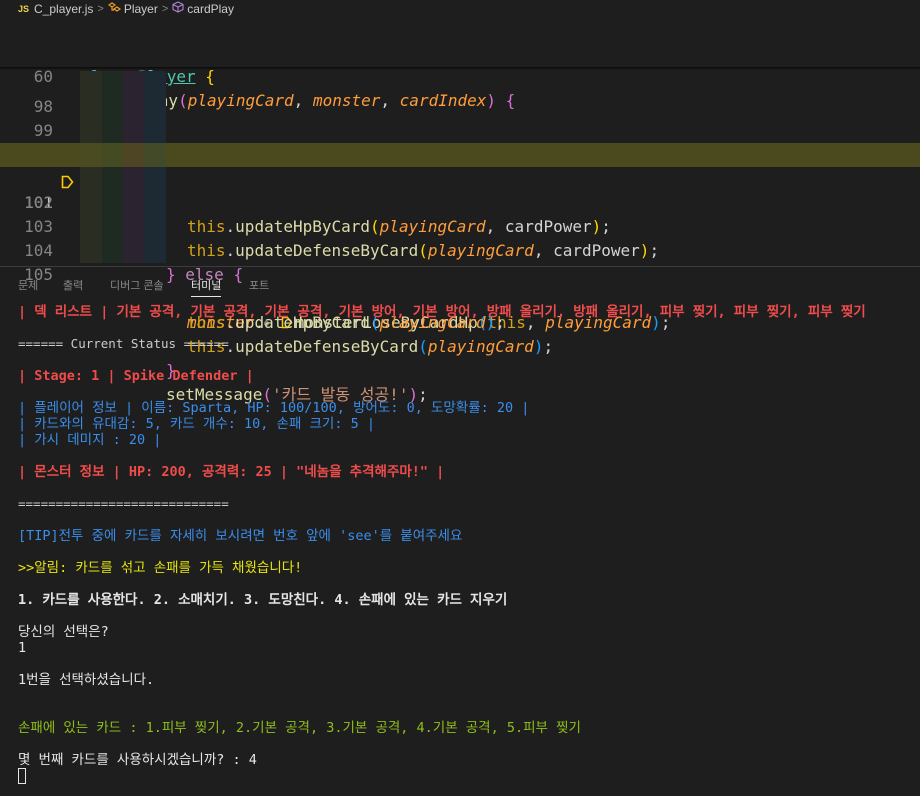 Image resolution: width=920 pixels, height=796 pixels. Describe the element at coordinates (141, 9) in the screenshot. I see `breadcrumb-class: Player` at that location.